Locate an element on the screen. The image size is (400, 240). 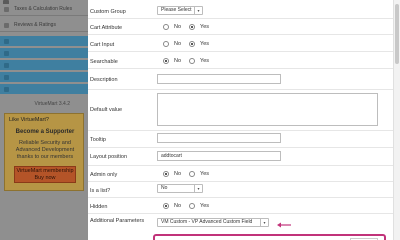
membership-button-line: Buy now is located at coordinates (45, 178).